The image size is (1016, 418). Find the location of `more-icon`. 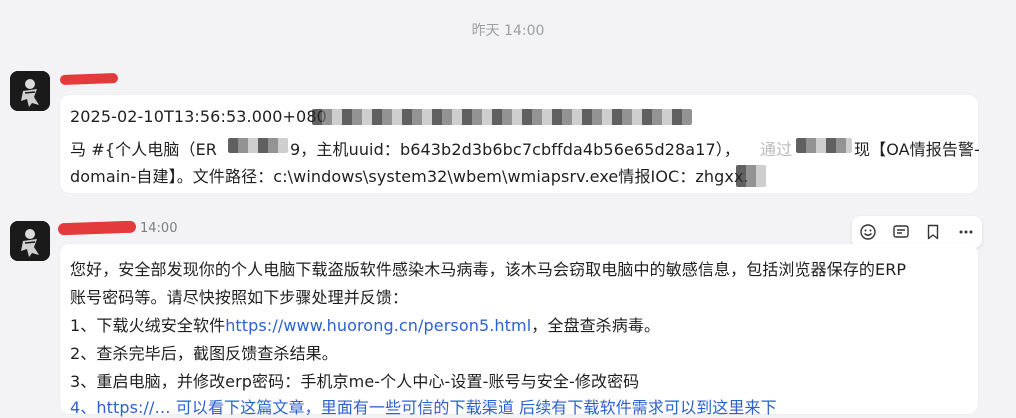

more-icon is located at coordinates (966, 232).